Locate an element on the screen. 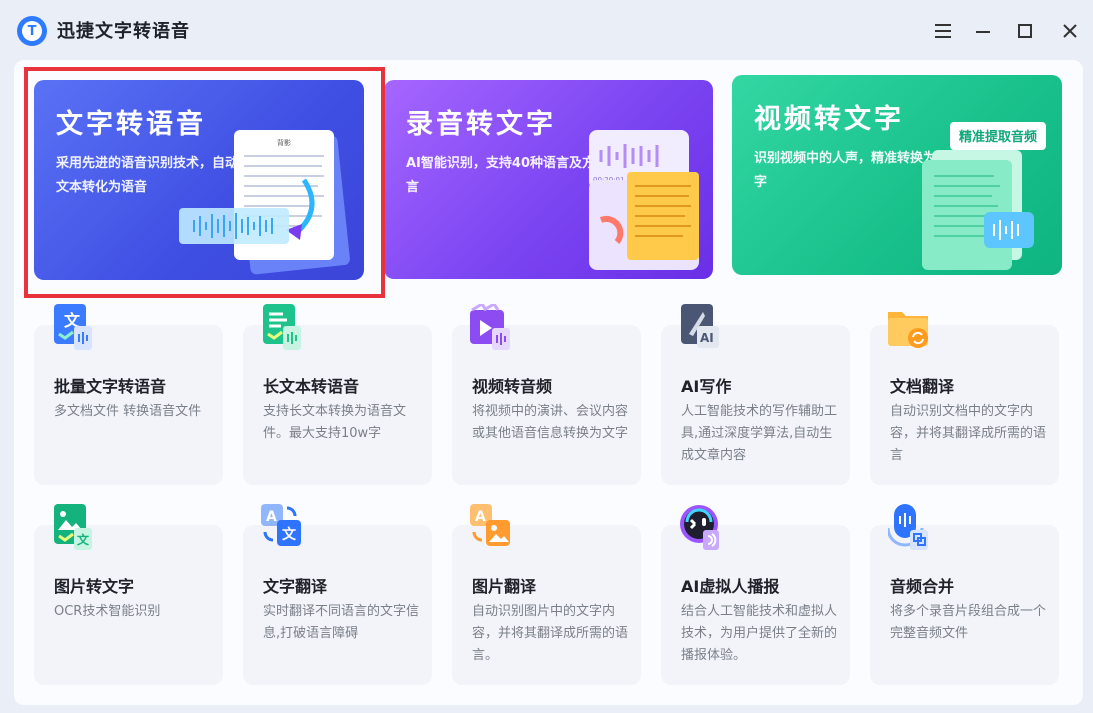  close-icon is located at coordinates (1070, 31).